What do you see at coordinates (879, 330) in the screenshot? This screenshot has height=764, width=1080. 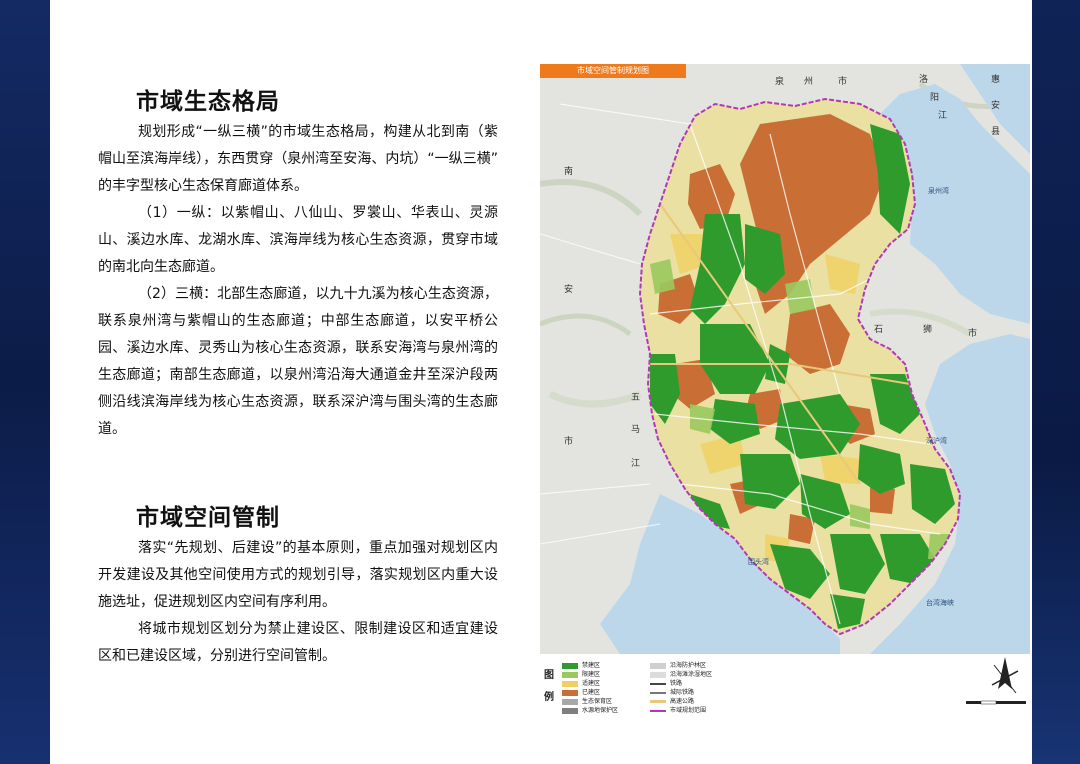 I see `map-place-label: 石` at bounding box center [879, 330].